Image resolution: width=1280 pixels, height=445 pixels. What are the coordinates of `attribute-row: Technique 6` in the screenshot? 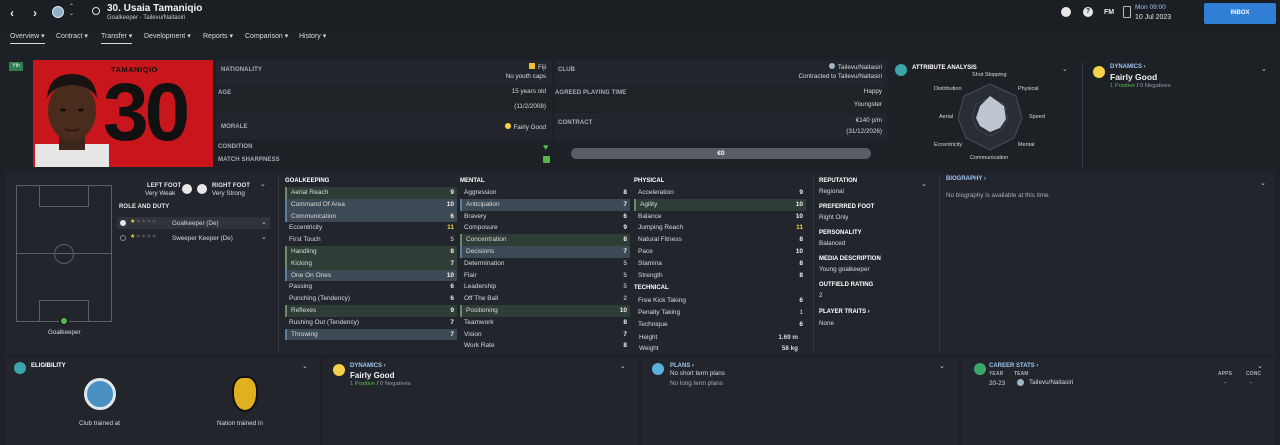 It's located at (720, 325).